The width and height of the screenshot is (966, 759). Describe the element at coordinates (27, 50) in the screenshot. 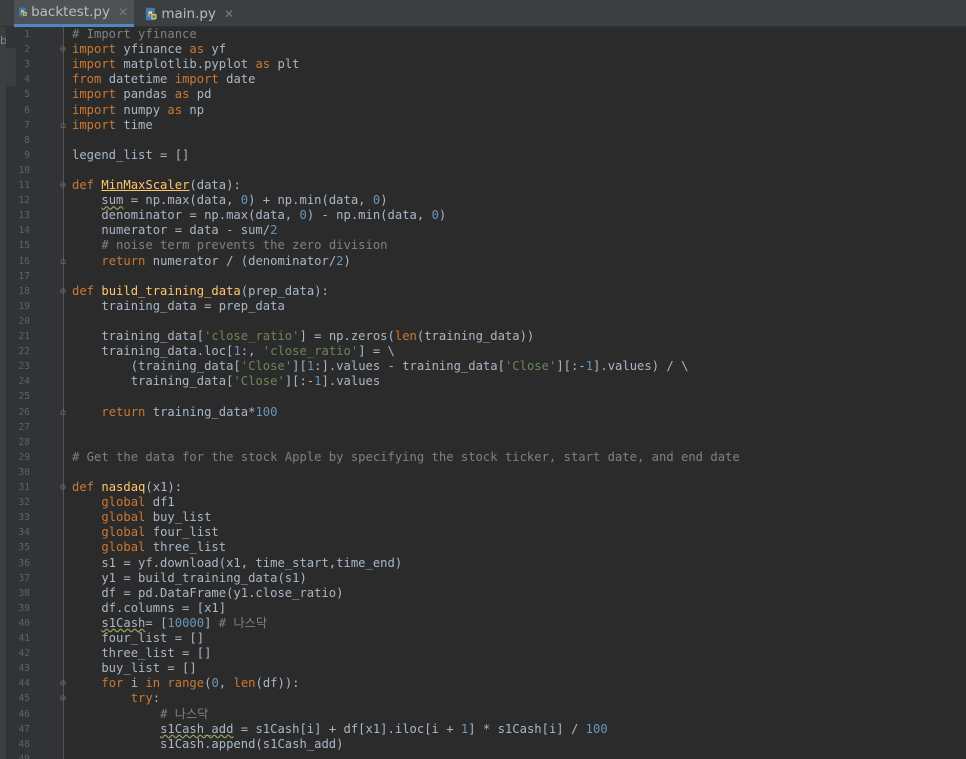

I see `line-number: 2` at that location.